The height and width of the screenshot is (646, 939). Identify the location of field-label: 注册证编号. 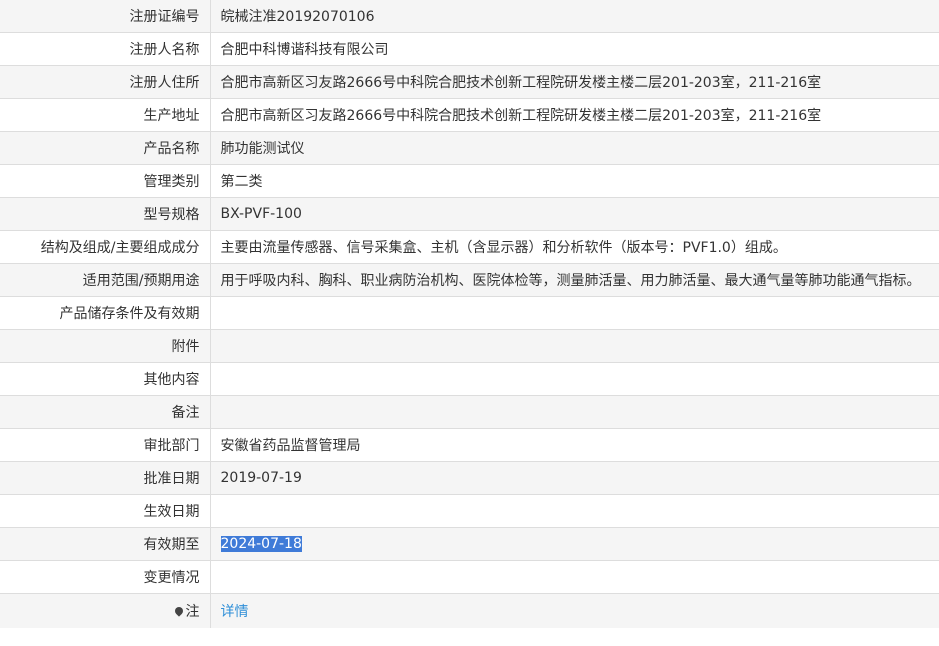
(105, 16).